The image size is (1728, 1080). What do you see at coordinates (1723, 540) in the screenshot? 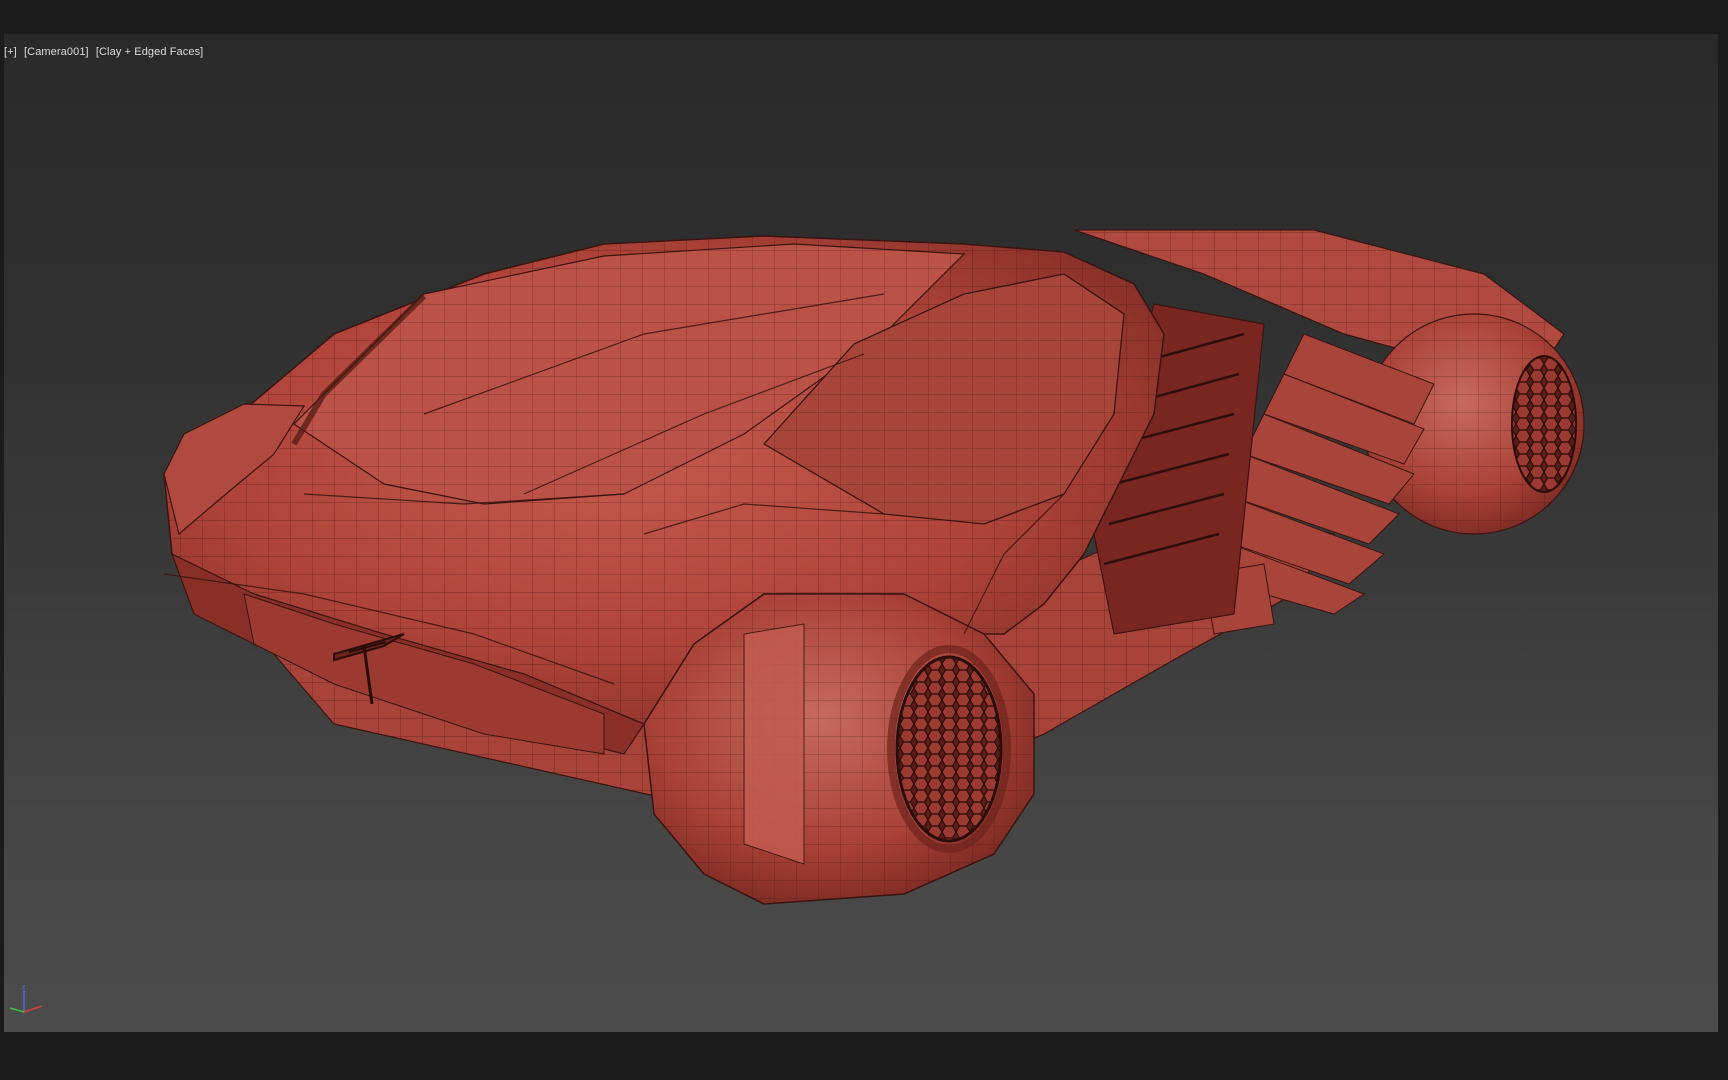
I see `right-gutter` at bounding box center [1723, 540].